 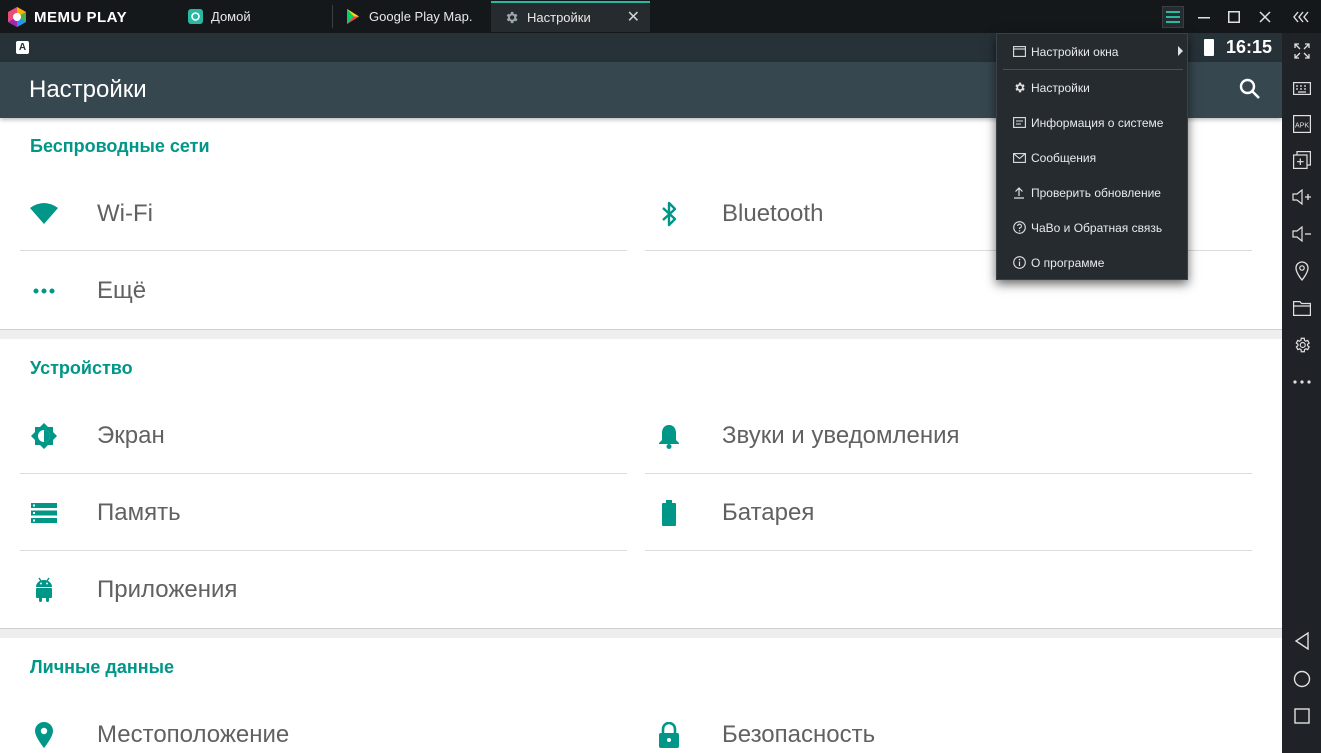 What do you see at coordinates (167, 589) in the screenshot?
I see `settings-item-label: Приложения` at bounding box center [167, 589].